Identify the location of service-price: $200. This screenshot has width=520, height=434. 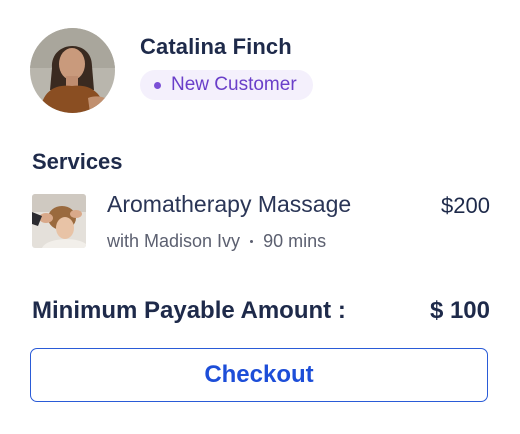
(465, 205).